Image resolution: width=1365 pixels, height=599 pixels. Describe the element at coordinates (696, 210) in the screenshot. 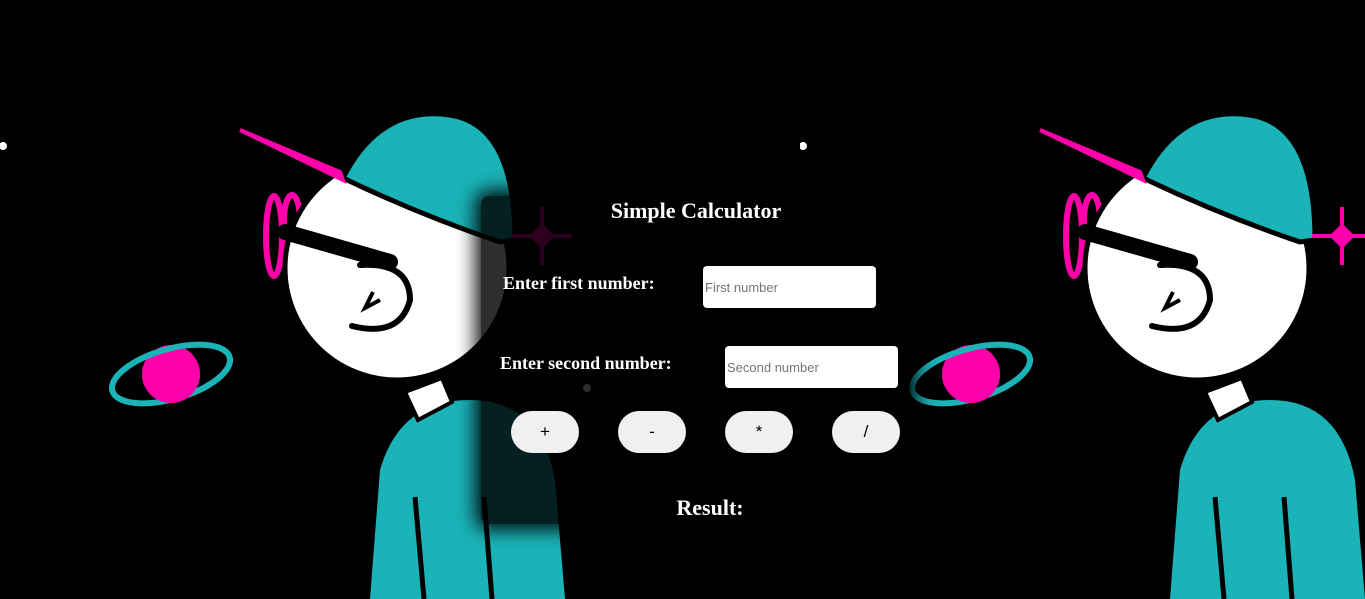

I see `page-title: Simple Calculator` at that location.